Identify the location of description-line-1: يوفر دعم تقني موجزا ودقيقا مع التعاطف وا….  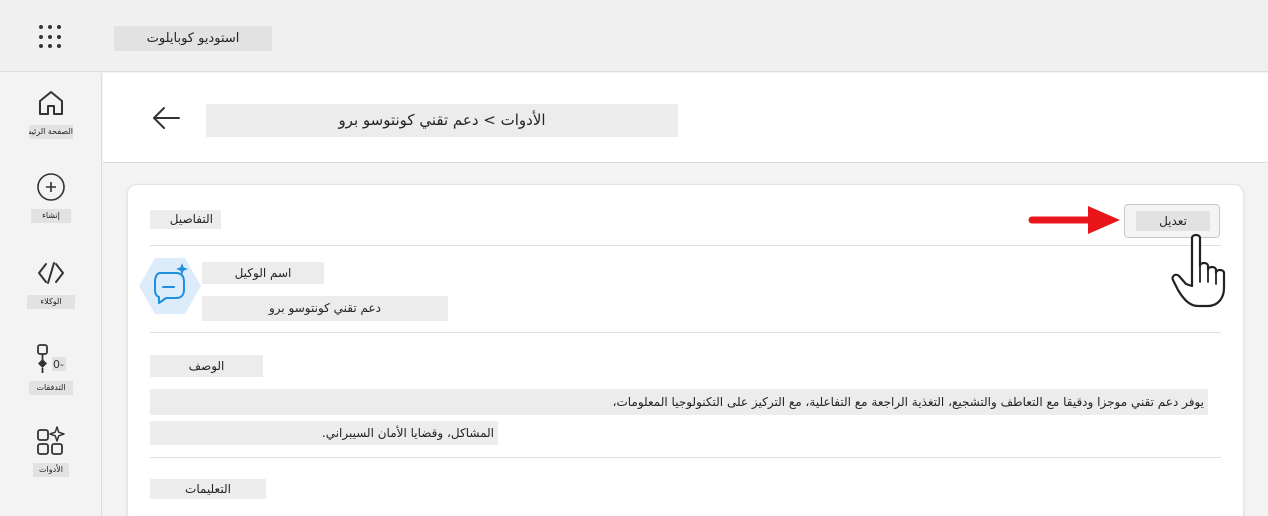
(679, 402).